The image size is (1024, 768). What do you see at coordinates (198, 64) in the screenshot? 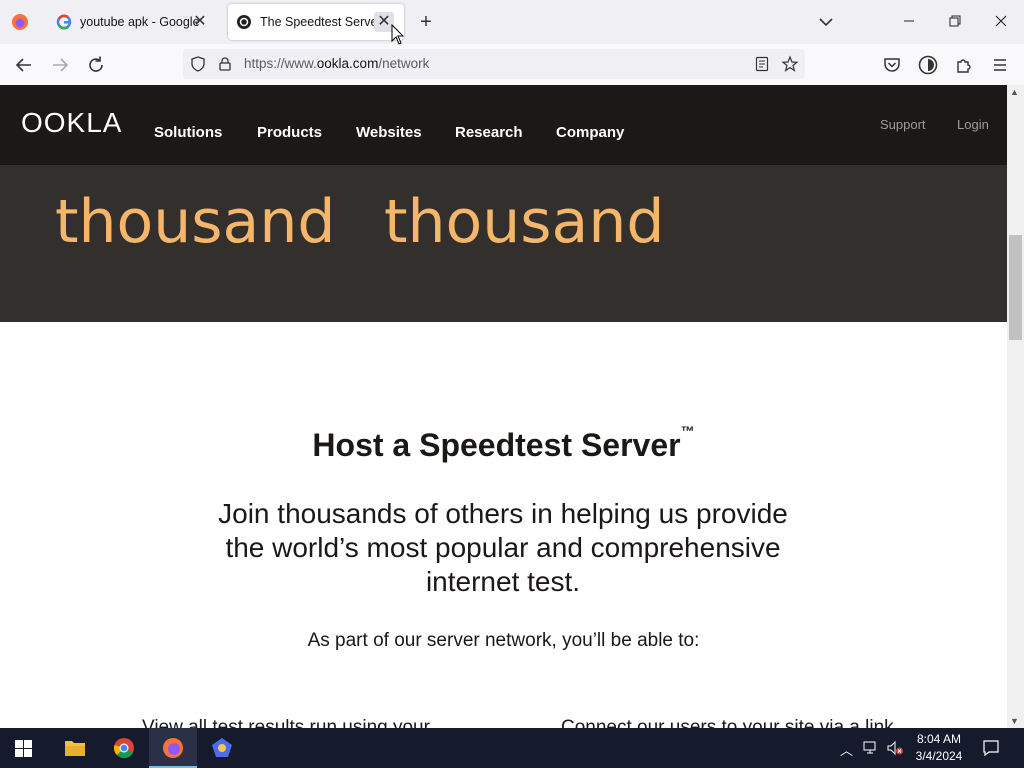
I see `tracking-protection-shield-icon` at bounding box center [198, 64].